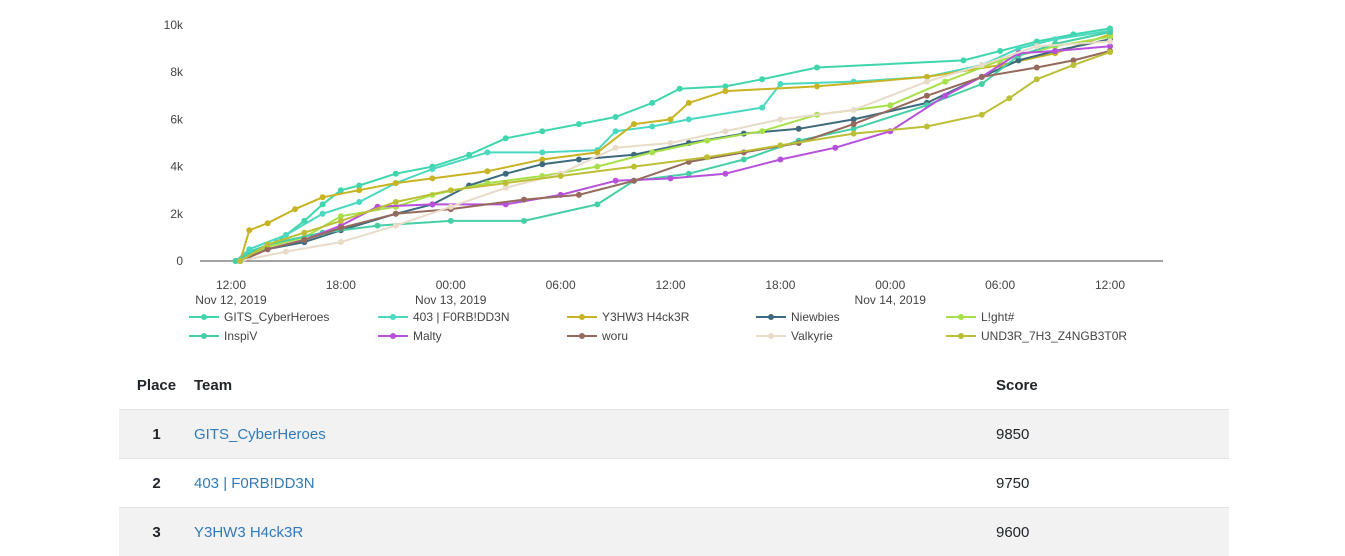  What do you see at coordinates (1112, 434) in the screenshot?
I see `score-cell: 9850` at bounding box center [1112, 434].